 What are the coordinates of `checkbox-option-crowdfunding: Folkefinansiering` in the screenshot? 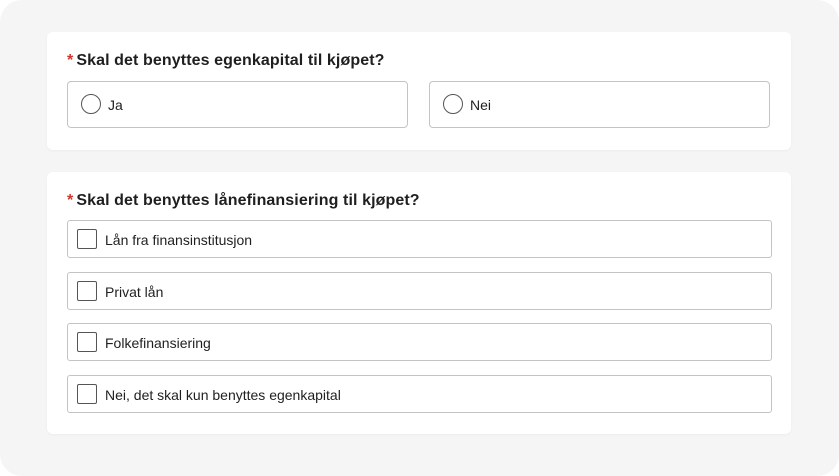 It's located at (419, 342).